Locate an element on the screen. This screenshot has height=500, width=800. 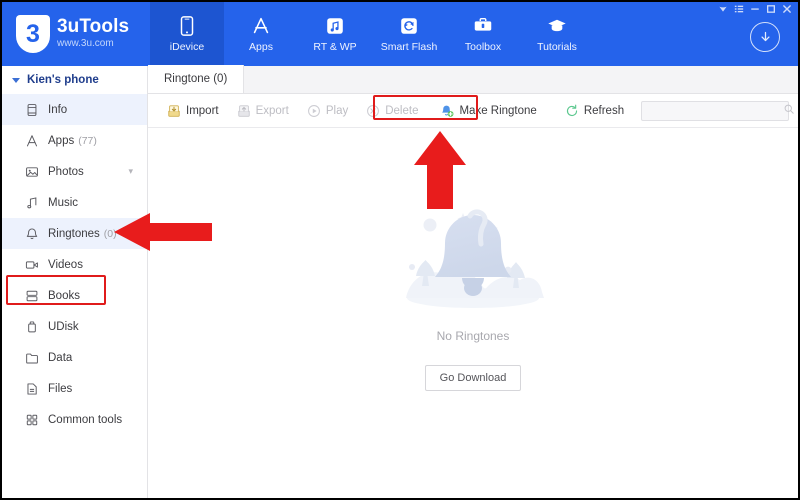
delete-button: Delete is located at coordinates (392, 111).